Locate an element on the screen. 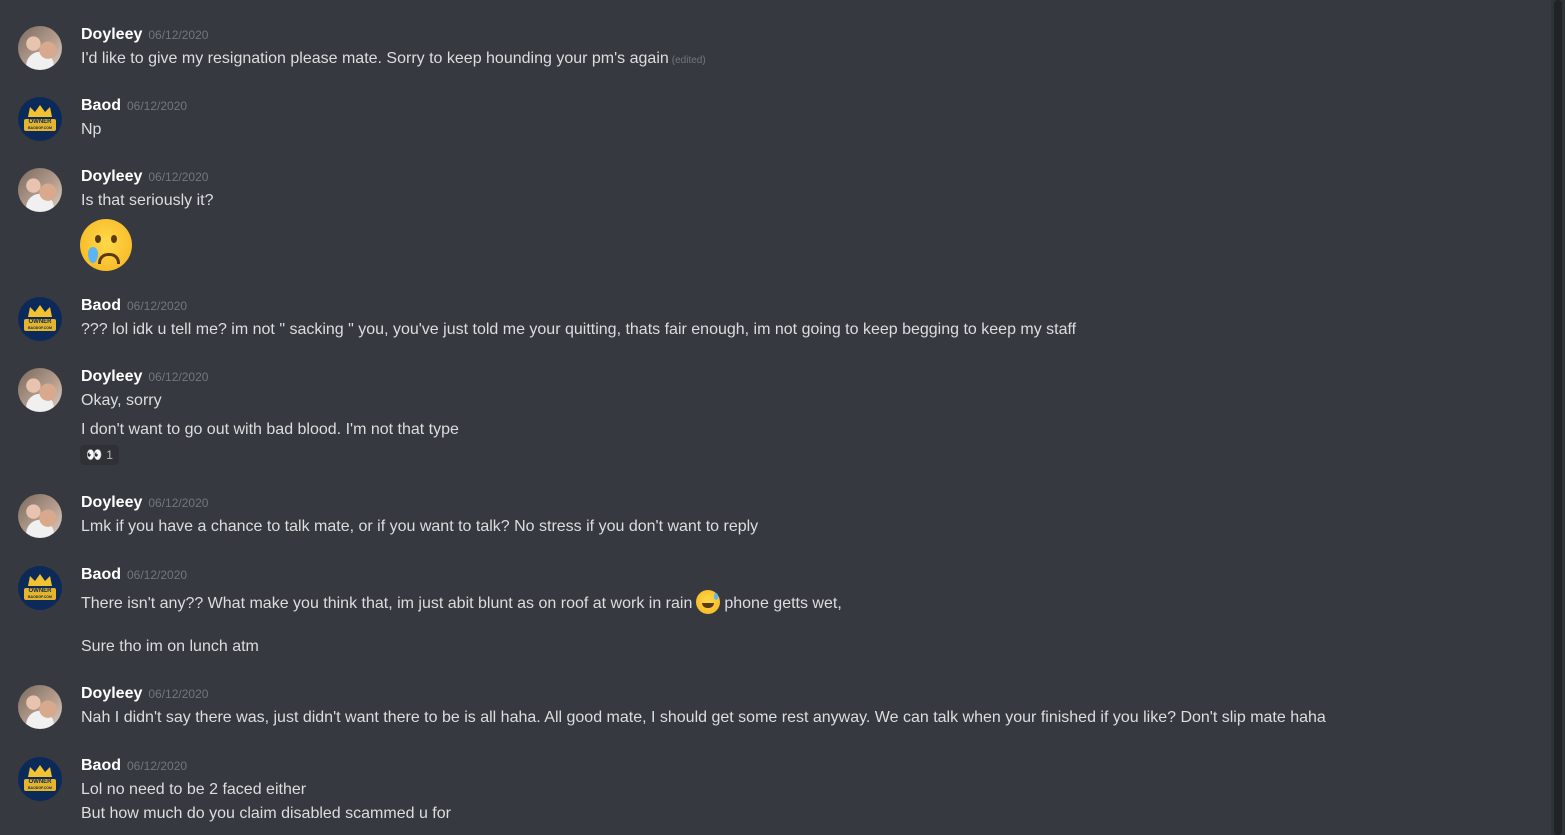 The width and height of the screenshot is (1565, 835). scrollbar-thumb is located at coordinates (1558, 417).